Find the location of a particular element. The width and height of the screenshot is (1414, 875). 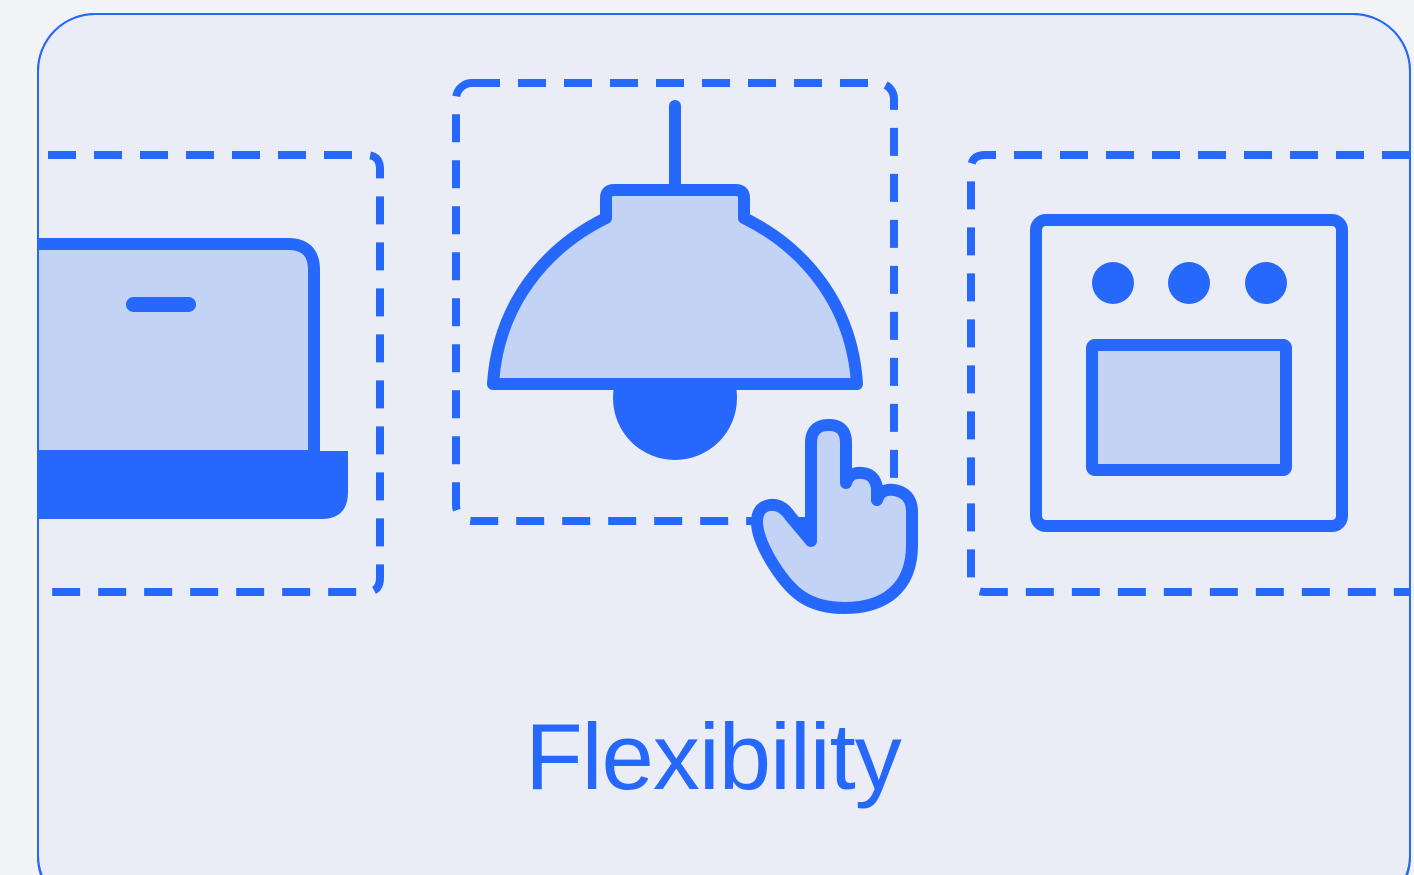

oven-icon is located at coordinates (1189, 373).